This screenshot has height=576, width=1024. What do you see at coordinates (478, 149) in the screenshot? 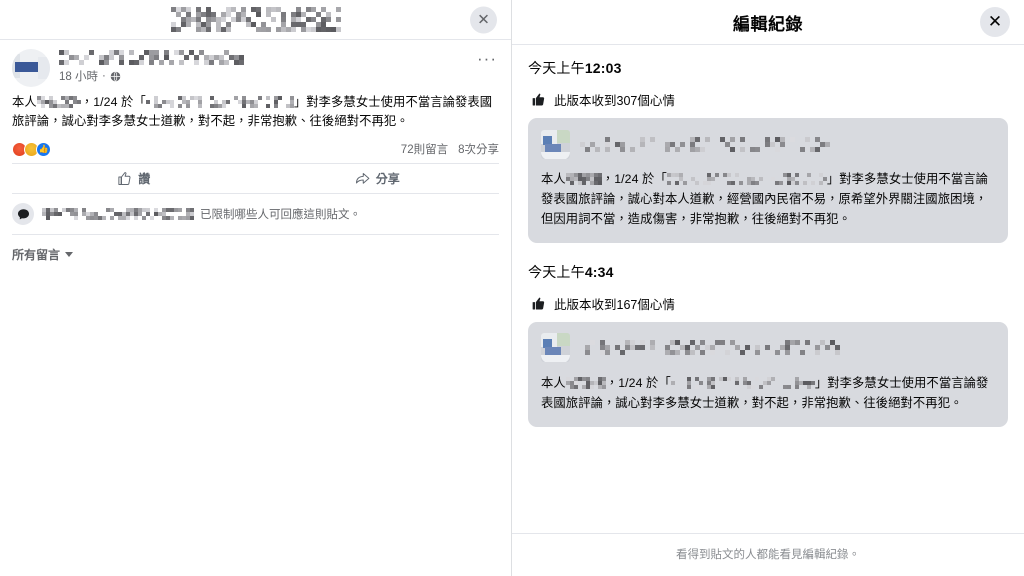
I see `shares-count: 8次分享` at bounding box center [478, 149].